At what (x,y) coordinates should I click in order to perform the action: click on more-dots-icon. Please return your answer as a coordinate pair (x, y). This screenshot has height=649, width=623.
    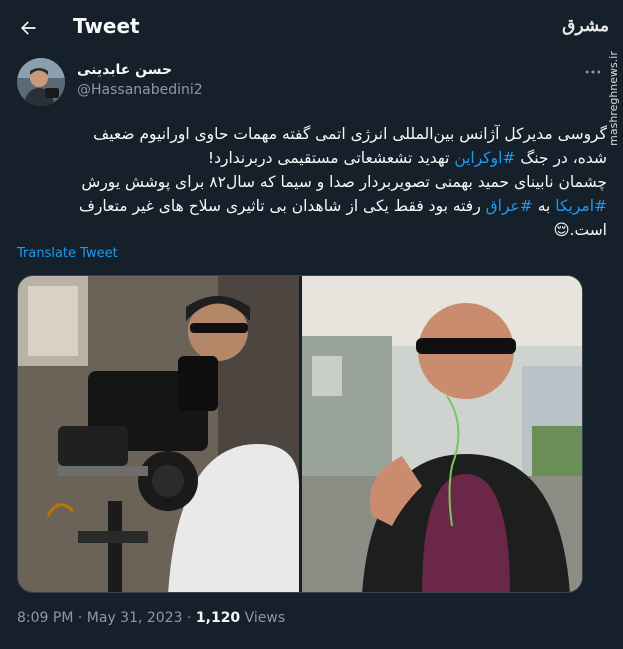
    Looking at the image, I should click on (593, 72).